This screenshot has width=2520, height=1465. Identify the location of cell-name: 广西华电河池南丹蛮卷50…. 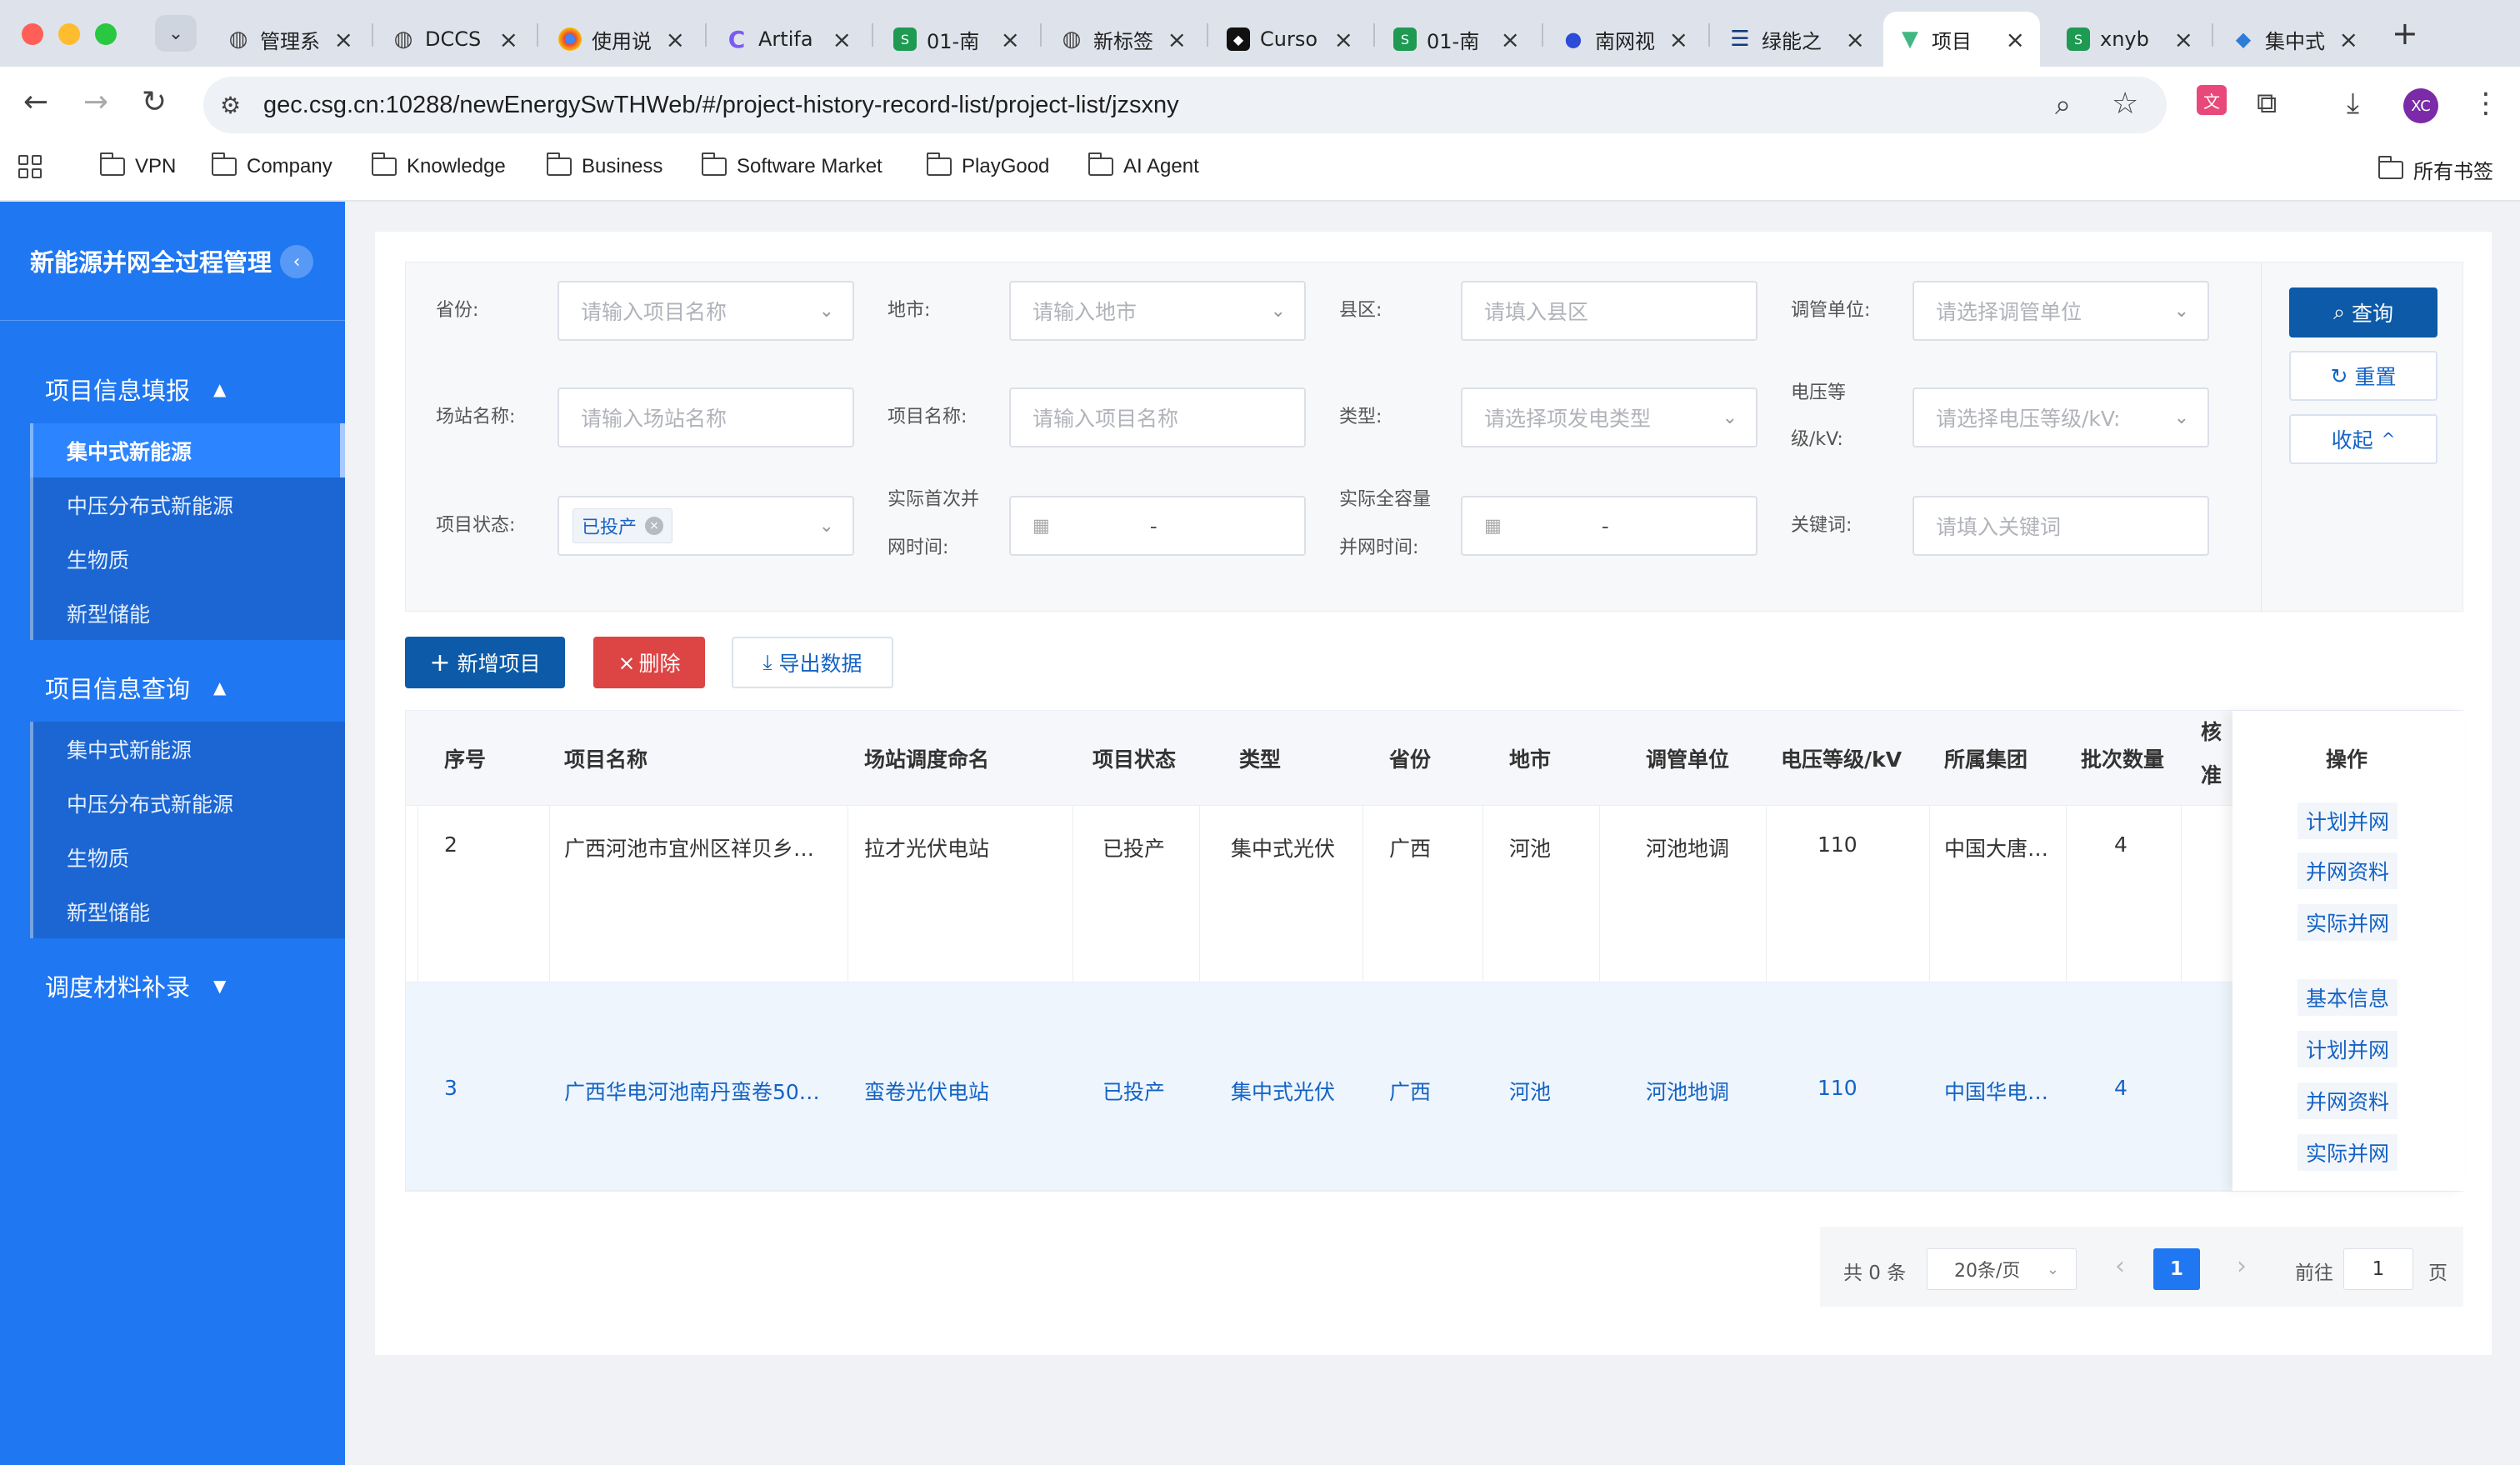
(692, 1091).